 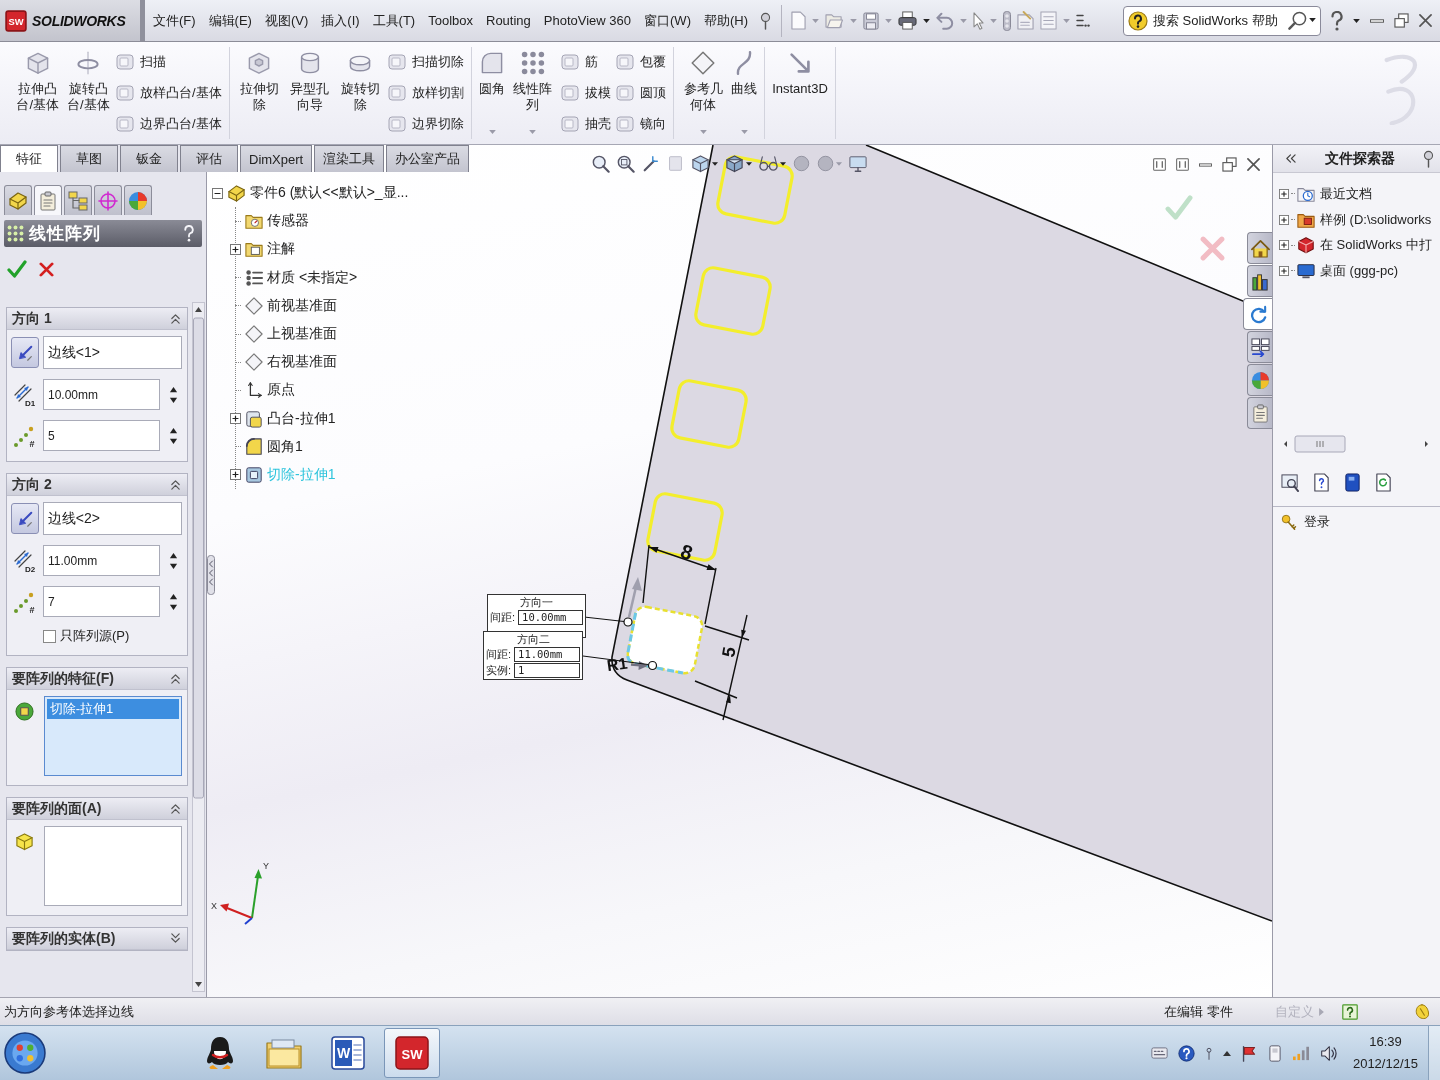 I want to click on ribbon-button: 筋, so click(x=585, y=62).